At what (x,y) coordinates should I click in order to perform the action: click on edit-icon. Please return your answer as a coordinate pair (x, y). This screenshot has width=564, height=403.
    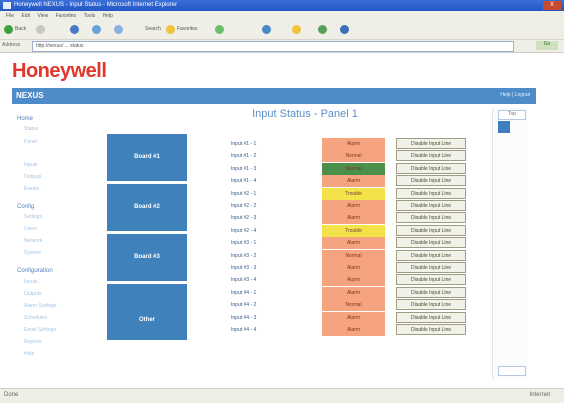
    Looking at the image, I should click on (322, 29).